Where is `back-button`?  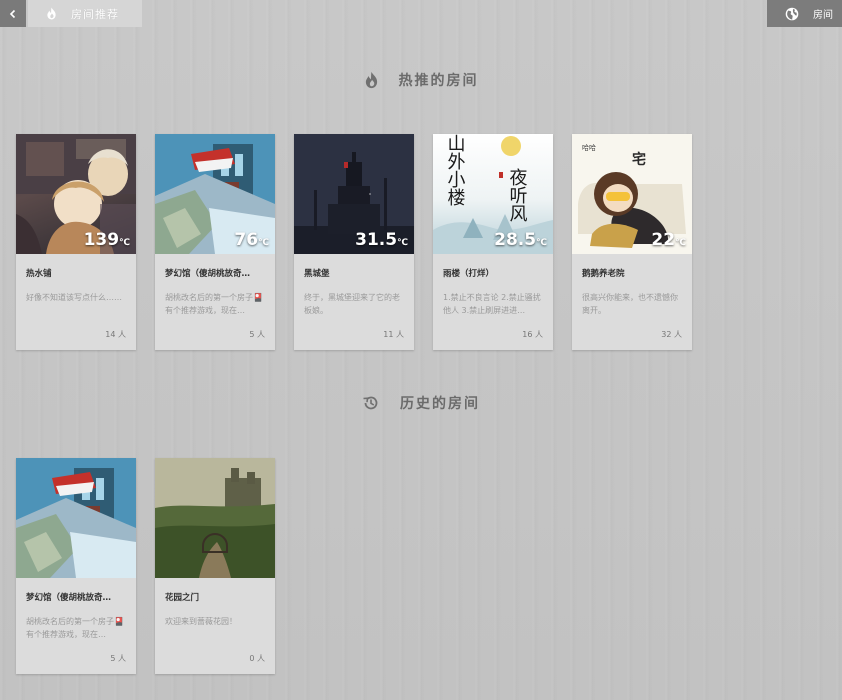
back-button is located at coordinates (13, 13).